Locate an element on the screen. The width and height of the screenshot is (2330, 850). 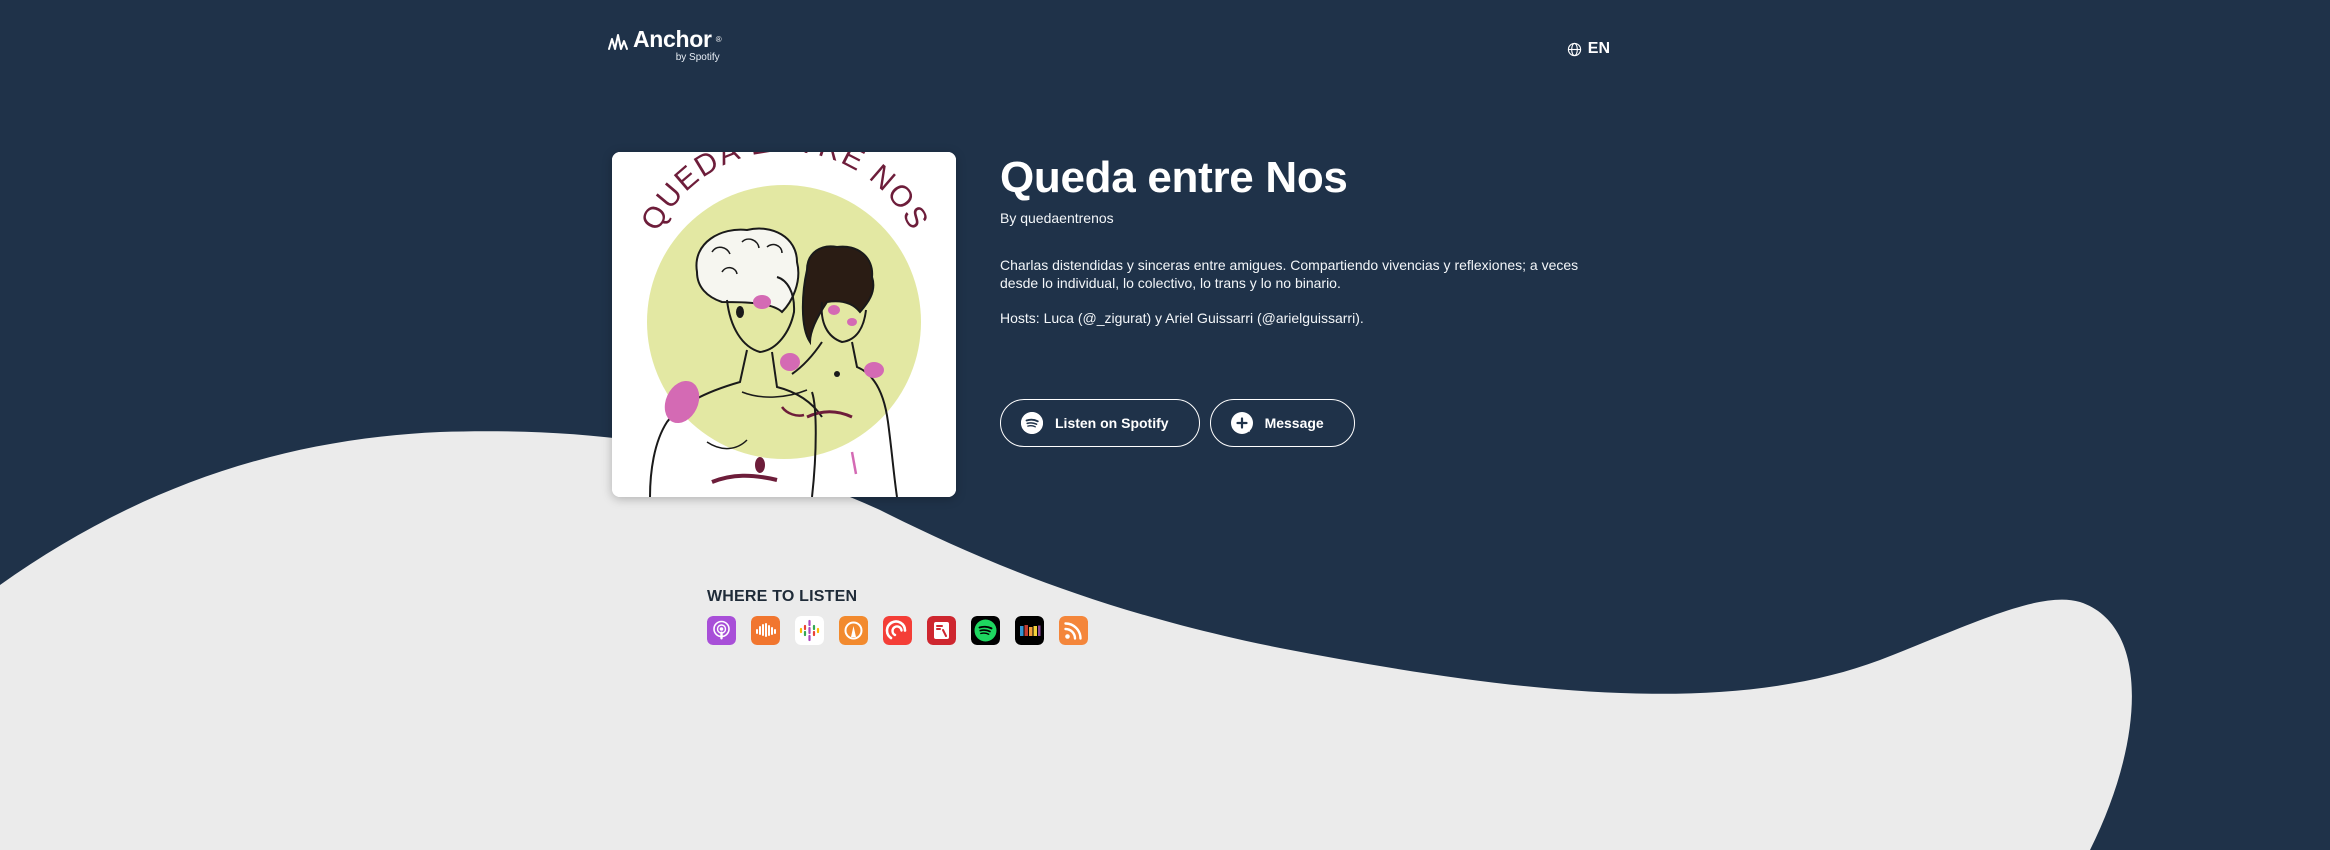
listen-on-spotify-label: Listen on Spotify is located at coordinates (1112, 423).